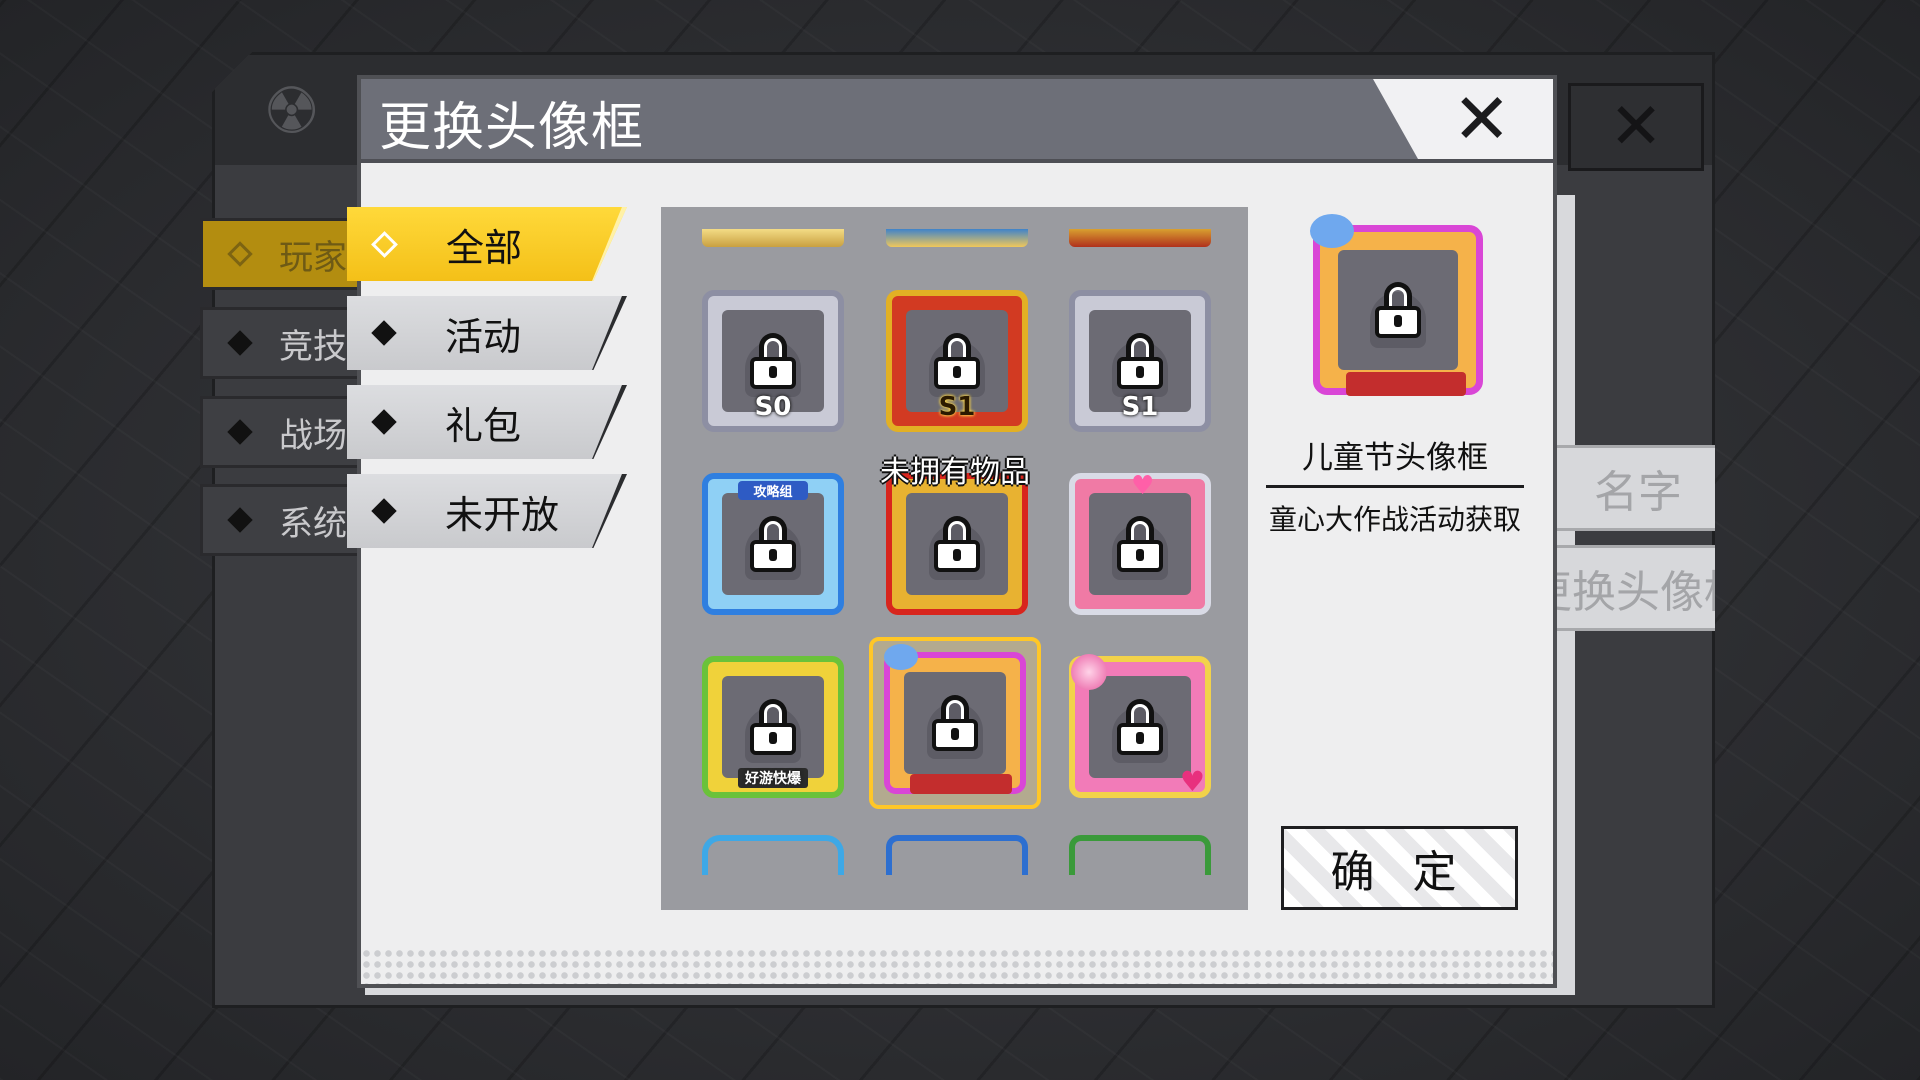 The image size is (1920, 1080). Describe the element at coordinates (773, 778) in the screenshot. I see `frame-tag: 好游快爆` at that location.